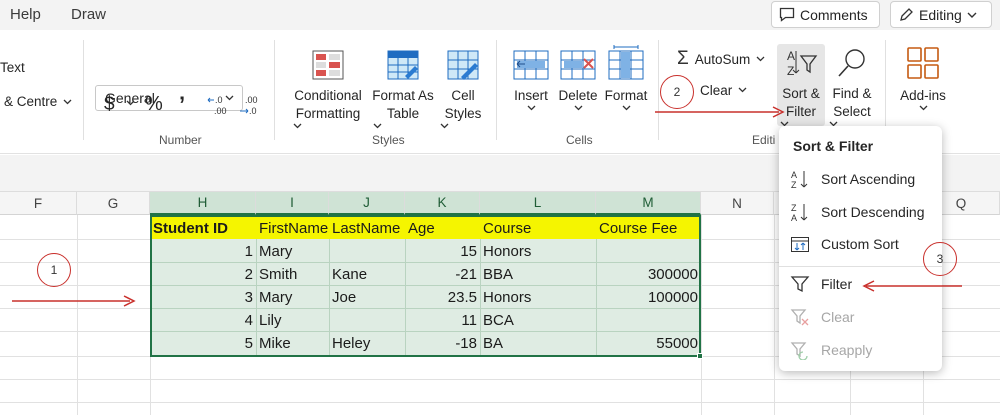 The image size is (1000, 415). I want to click on column-header-n: N, so click(737, 203).